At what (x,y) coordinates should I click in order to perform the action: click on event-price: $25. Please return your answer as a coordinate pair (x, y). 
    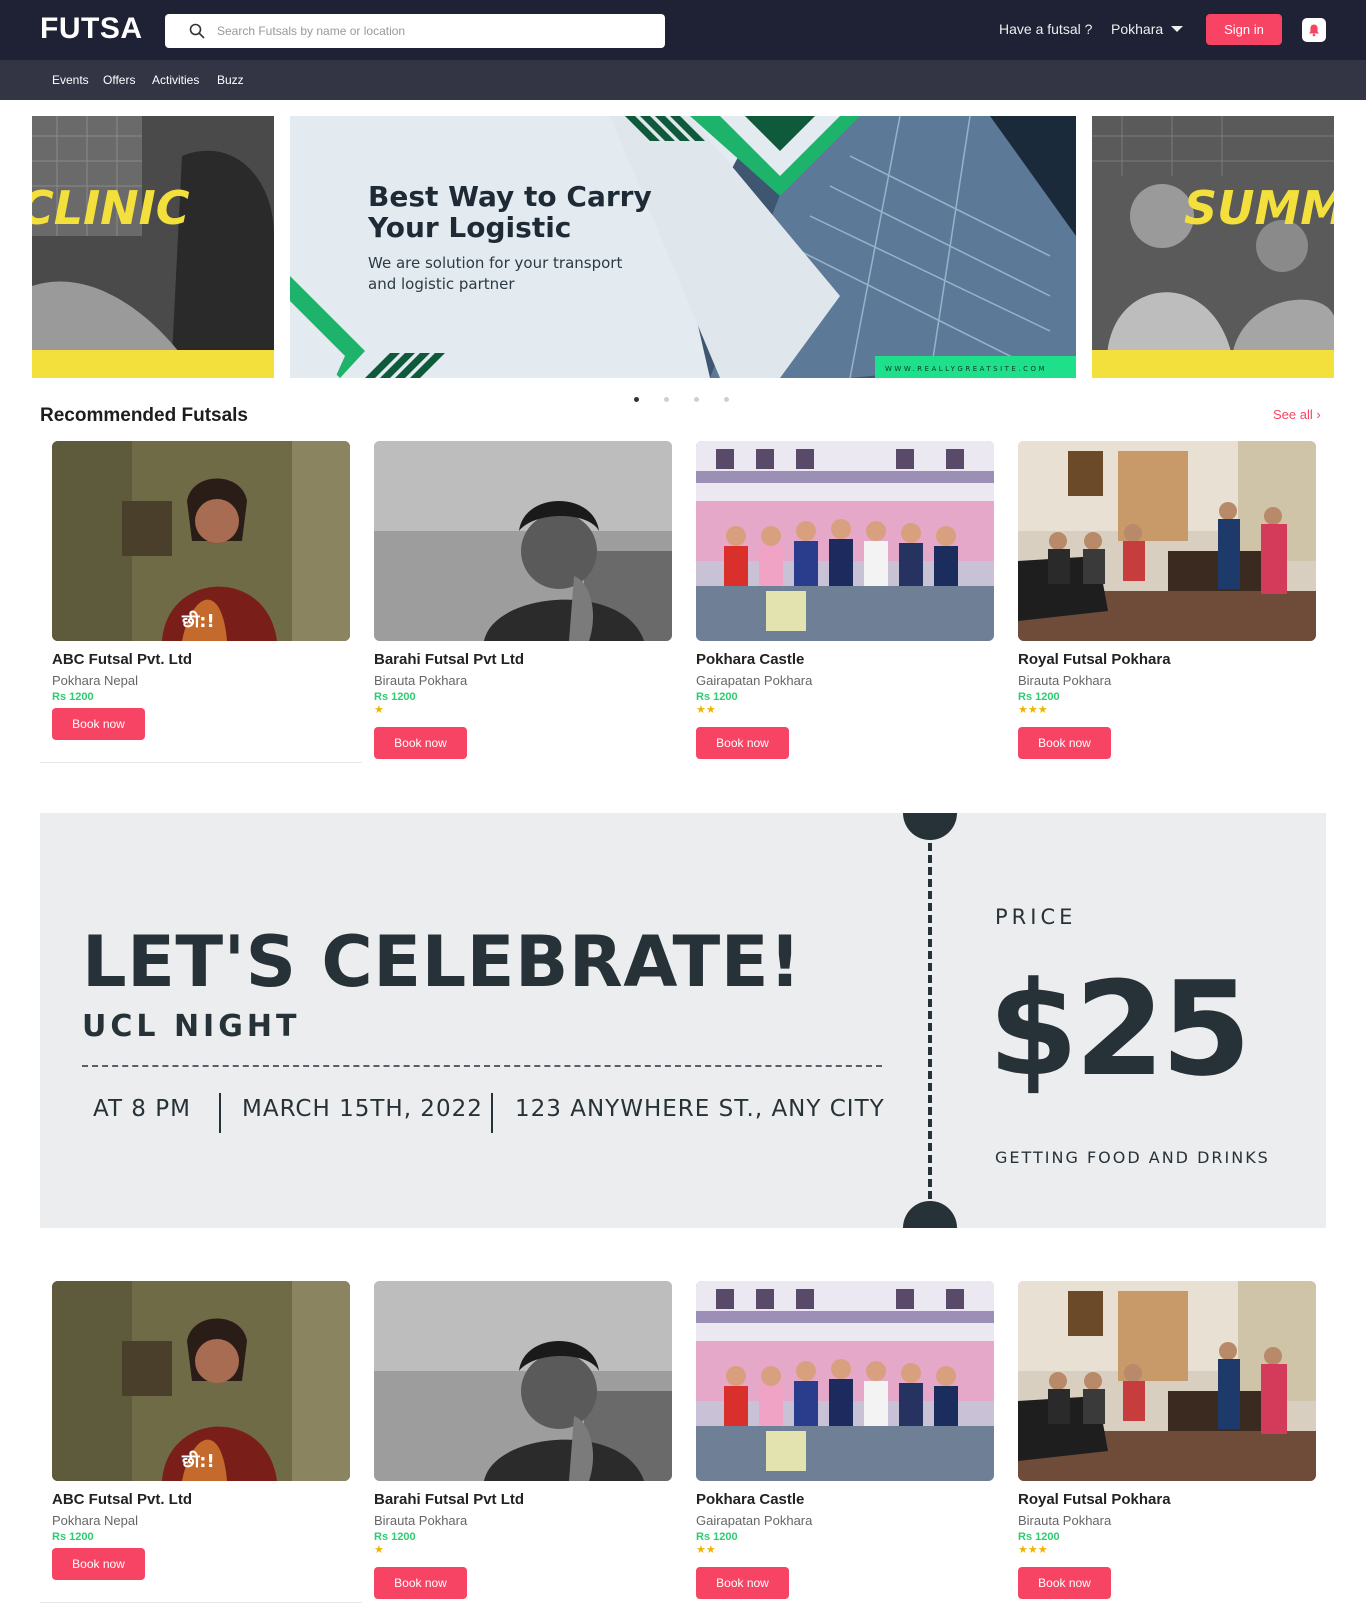
    Looking at the image, I should click on (1119, 1029).